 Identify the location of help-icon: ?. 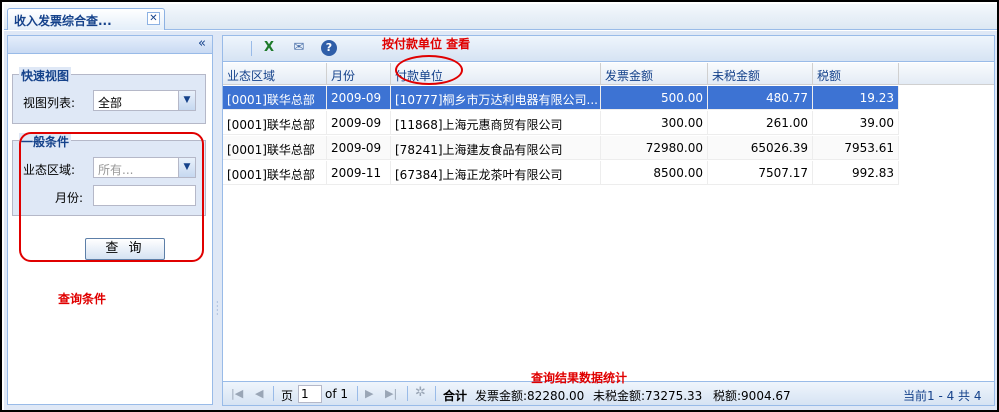
(329, 48).